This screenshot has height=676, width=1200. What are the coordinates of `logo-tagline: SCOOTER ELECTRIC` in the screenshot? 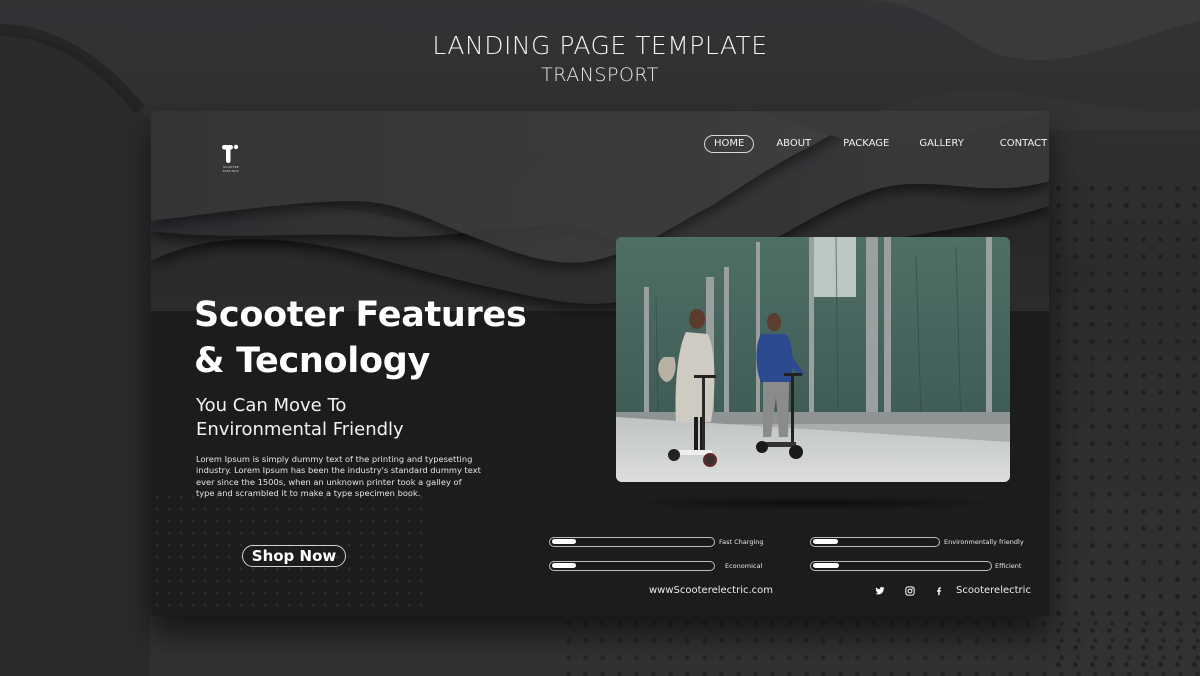 It's located at (231, 169).